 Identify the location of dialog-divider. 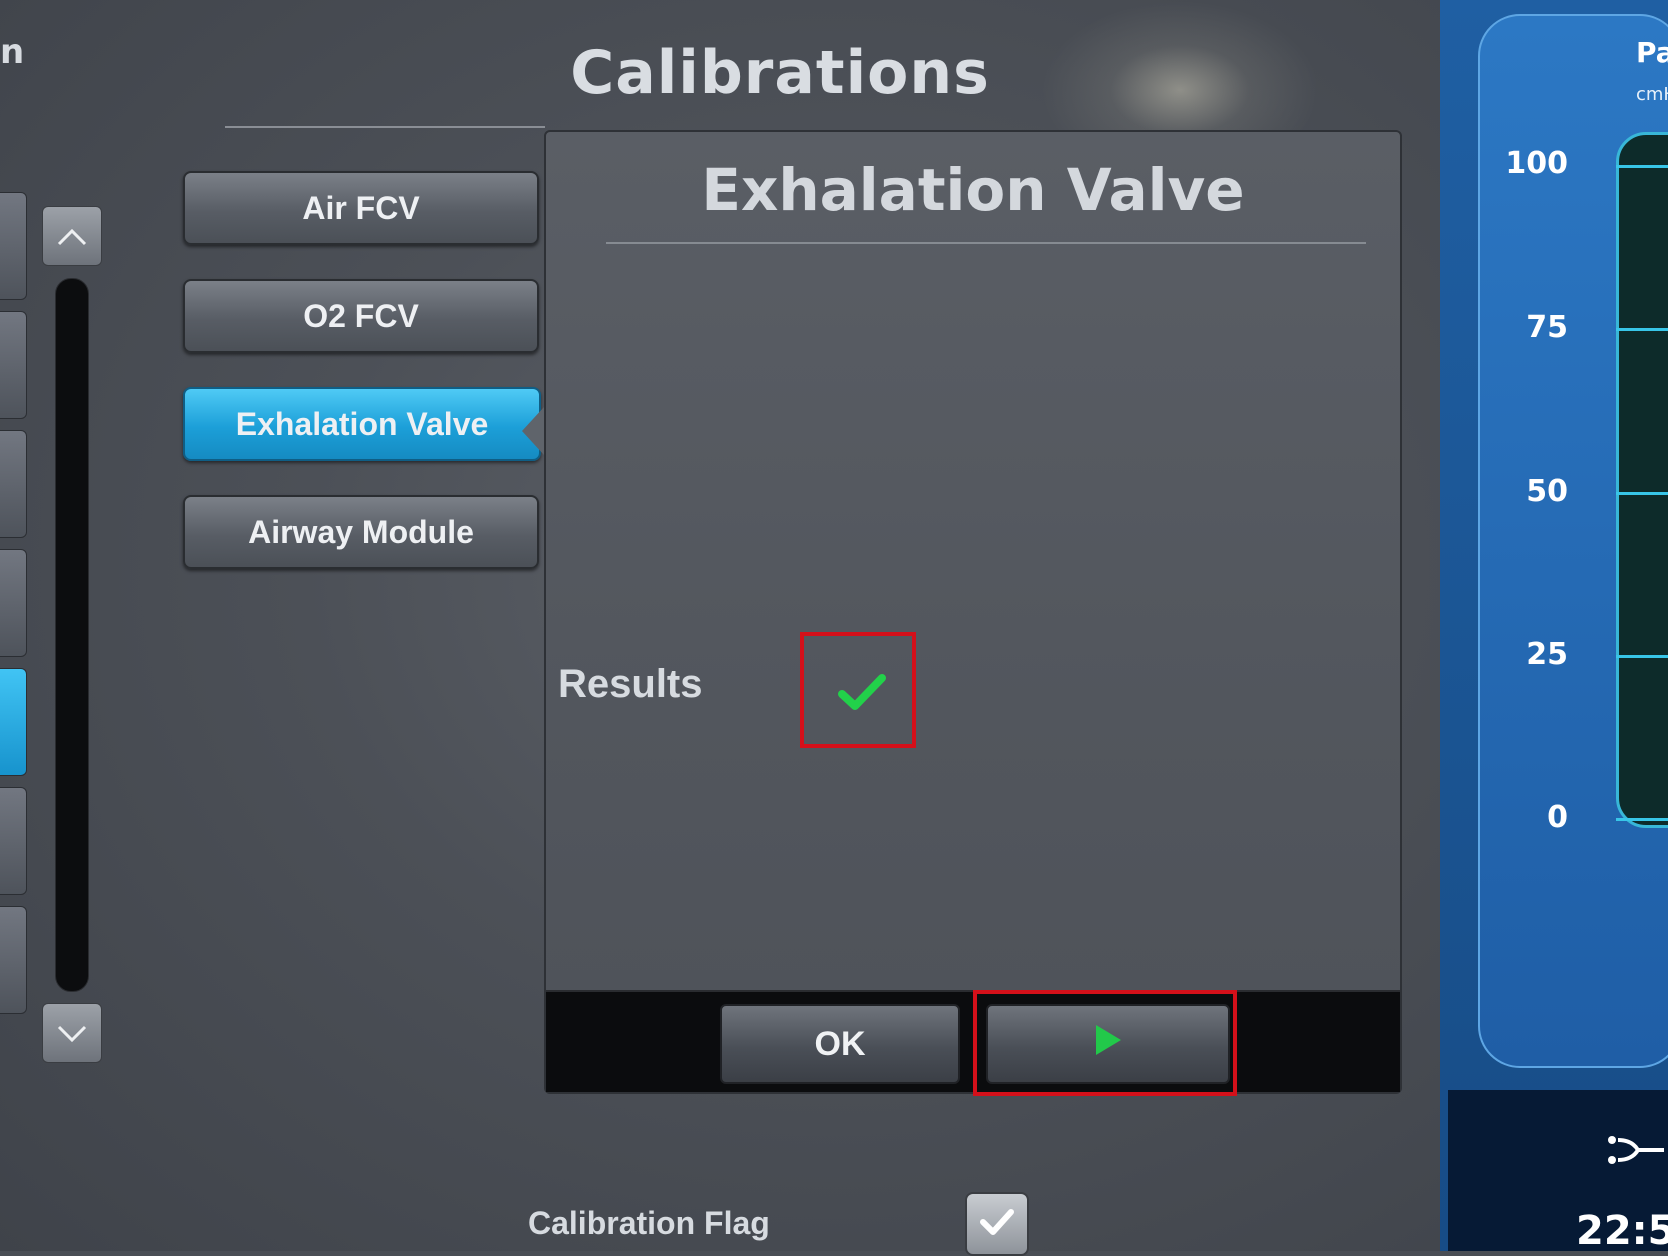
(986, 243).